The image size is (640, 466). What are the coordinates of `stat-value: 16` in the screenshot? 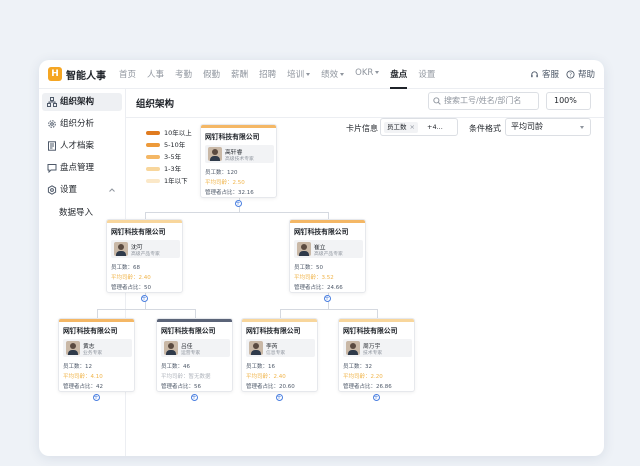 It's located at (272, 367).